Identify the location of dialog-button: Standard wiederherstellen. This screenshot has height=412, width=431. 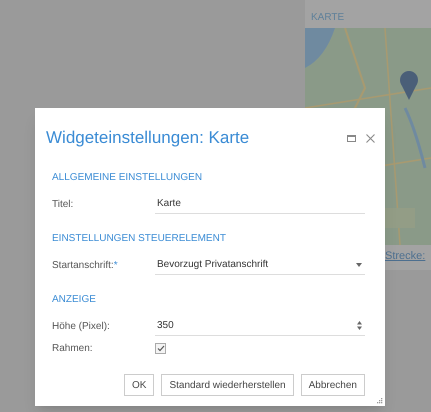
(227, 385).